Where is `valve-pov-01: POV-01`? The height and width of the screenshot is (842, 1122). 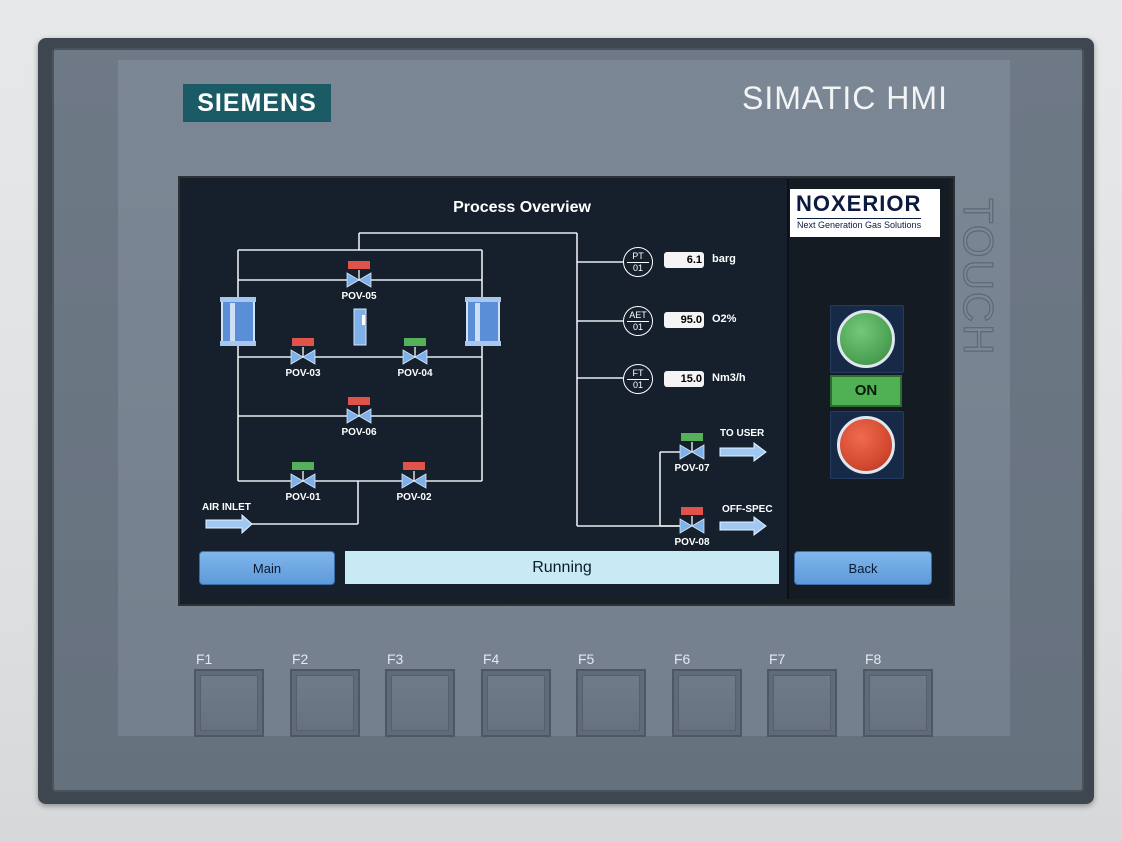
valve-pov-01: POV-01 is located at coordinates (303, 482).